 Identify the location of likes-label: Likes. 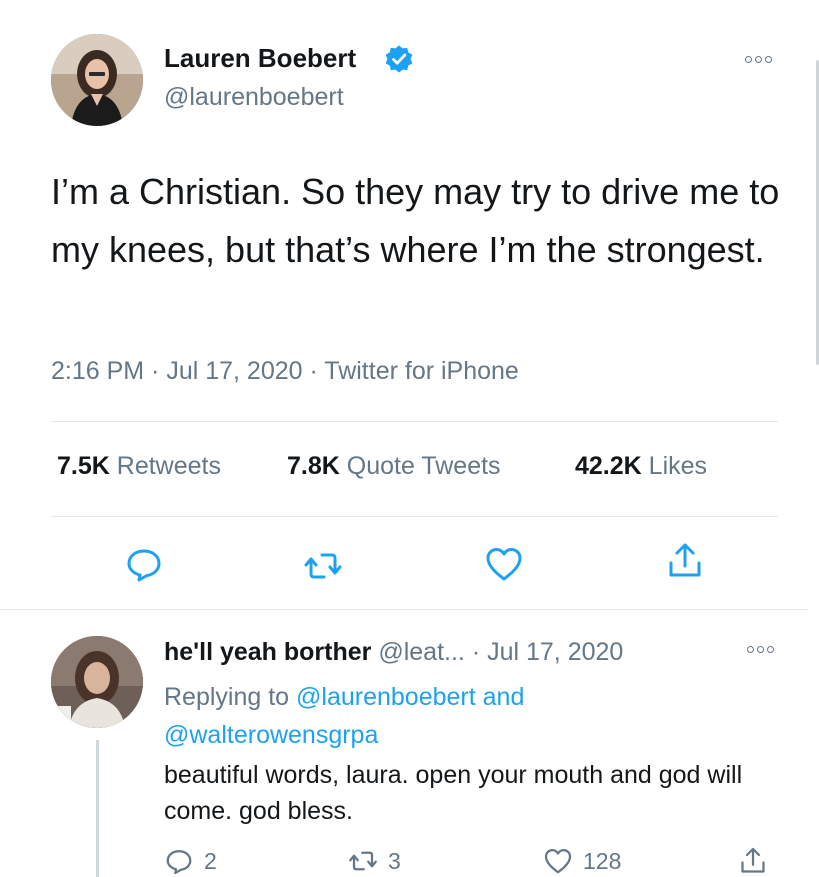
(678, 466).